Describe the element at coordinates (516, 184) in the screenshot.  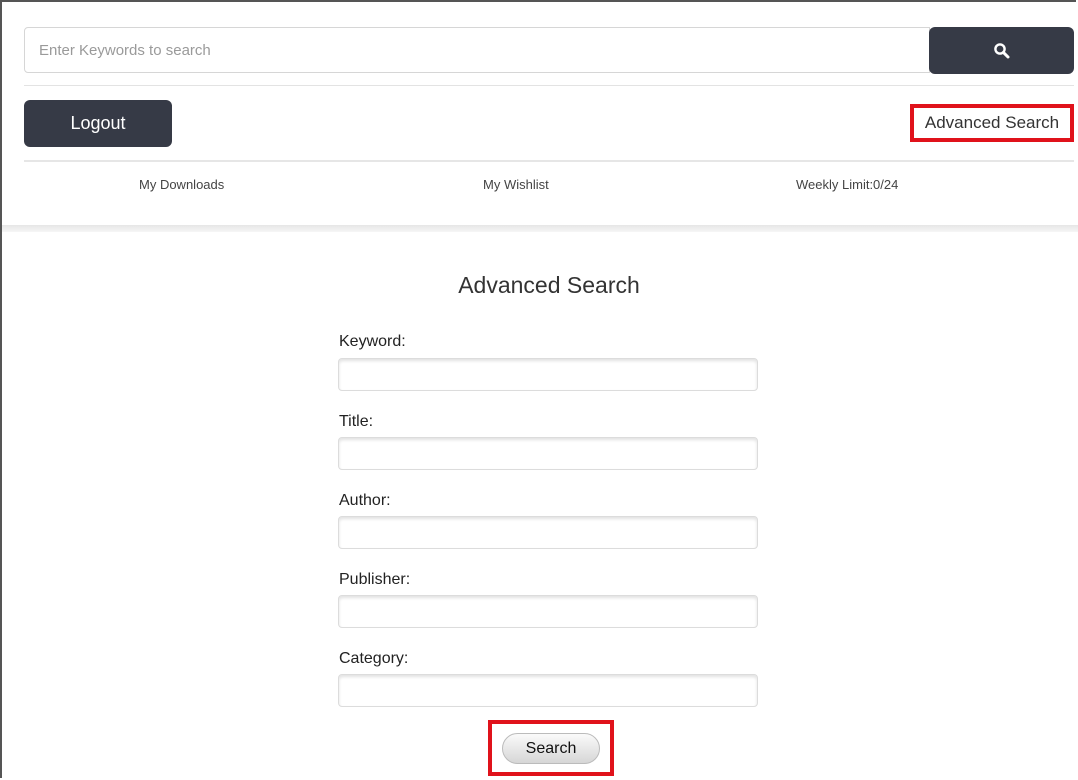
I see `my-wishlist-link: My Wishlist` at that location.